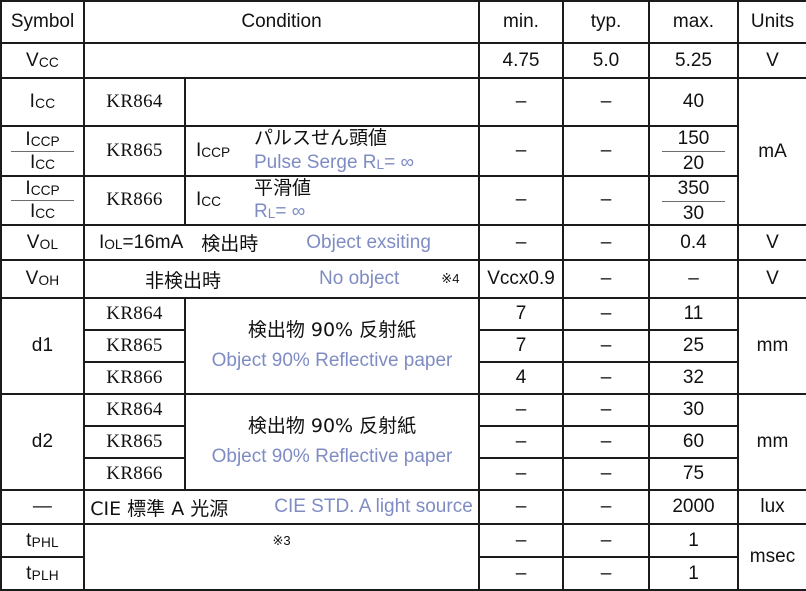 The image size is (806, 591). I want to click on condition-label-iccp: ICCP, so click(213, 150).